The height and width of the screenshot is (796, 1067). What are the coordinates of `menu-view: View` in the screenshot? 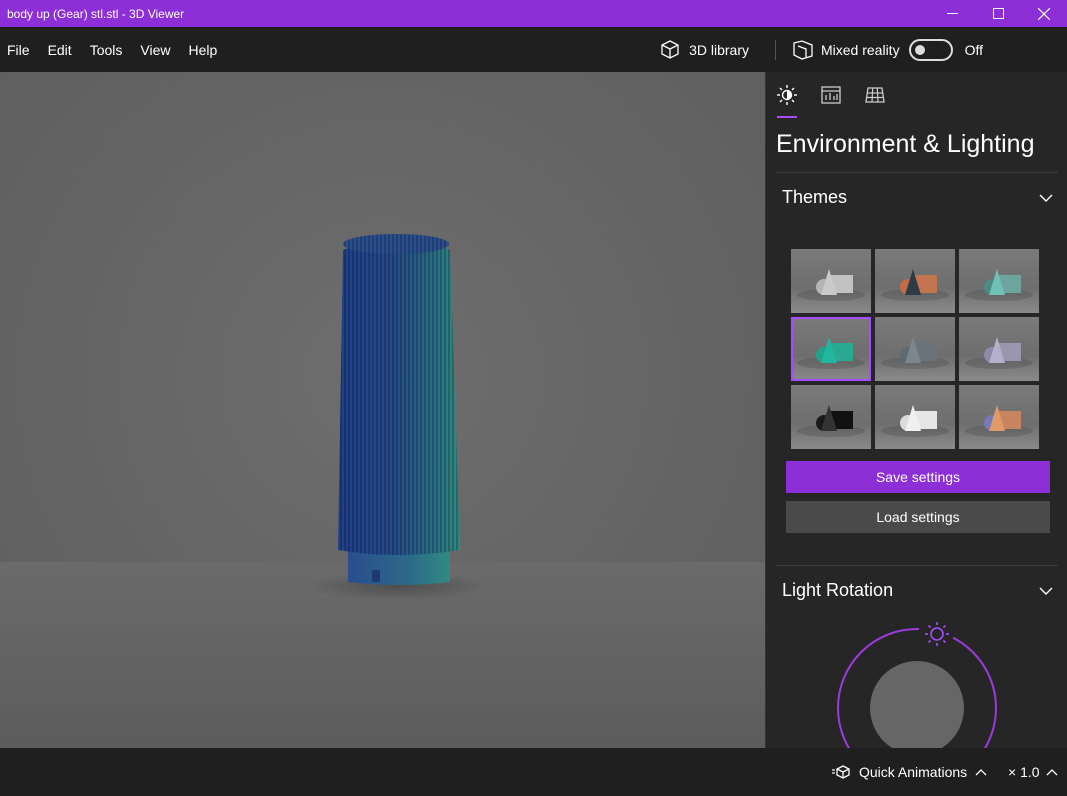 It's located at (155, 49).